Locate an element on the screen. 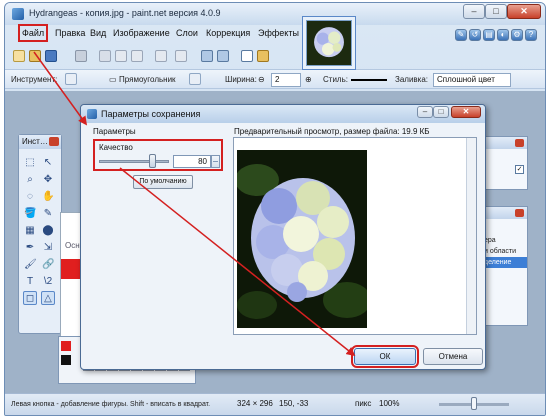 This screenshot has width=550, height=418. save-icon is located at coordinates (51, 56).